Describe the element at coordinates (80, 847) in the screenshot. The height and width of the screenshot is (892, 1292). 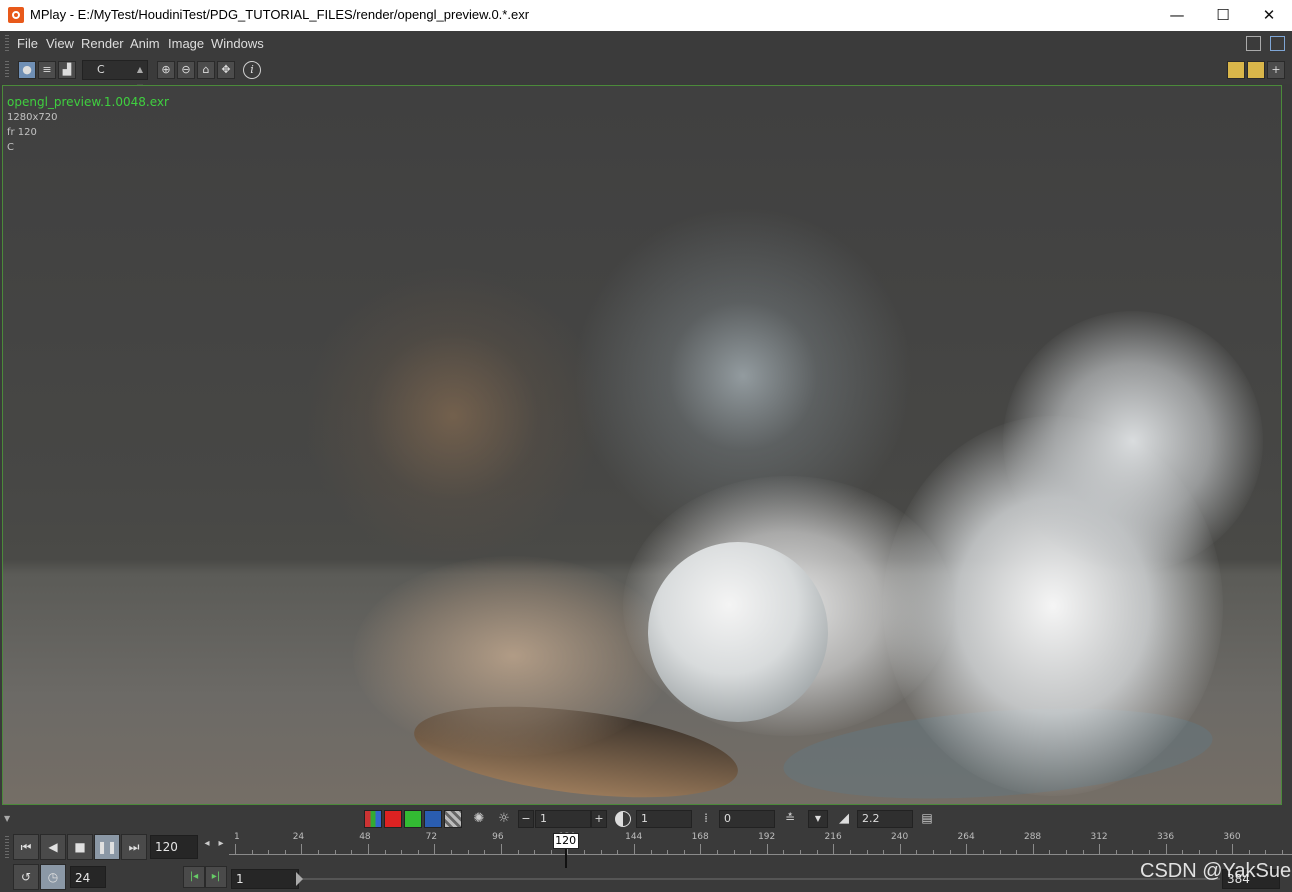
I see `stop-button: ■` at that location.